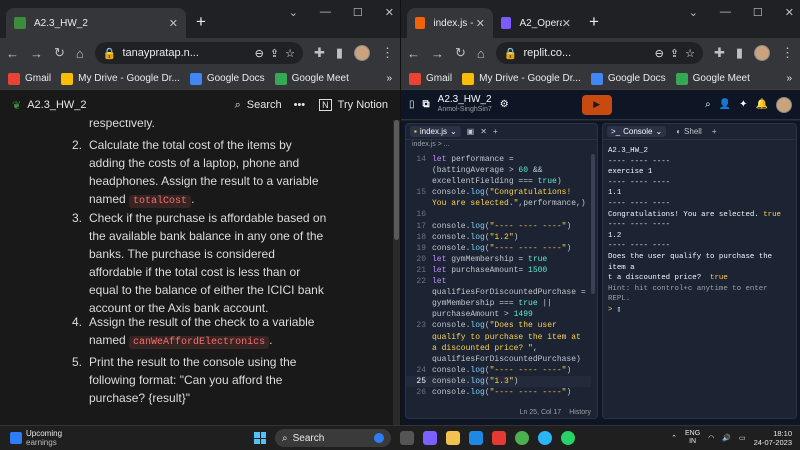 This screenshot has width=800, height=450. What do you see at coordinates (465, 104) in the screenshot?
I see `repl-info: A2.3_HW_2 Anmol-SinghSin7` at bounding box center [465, 104].